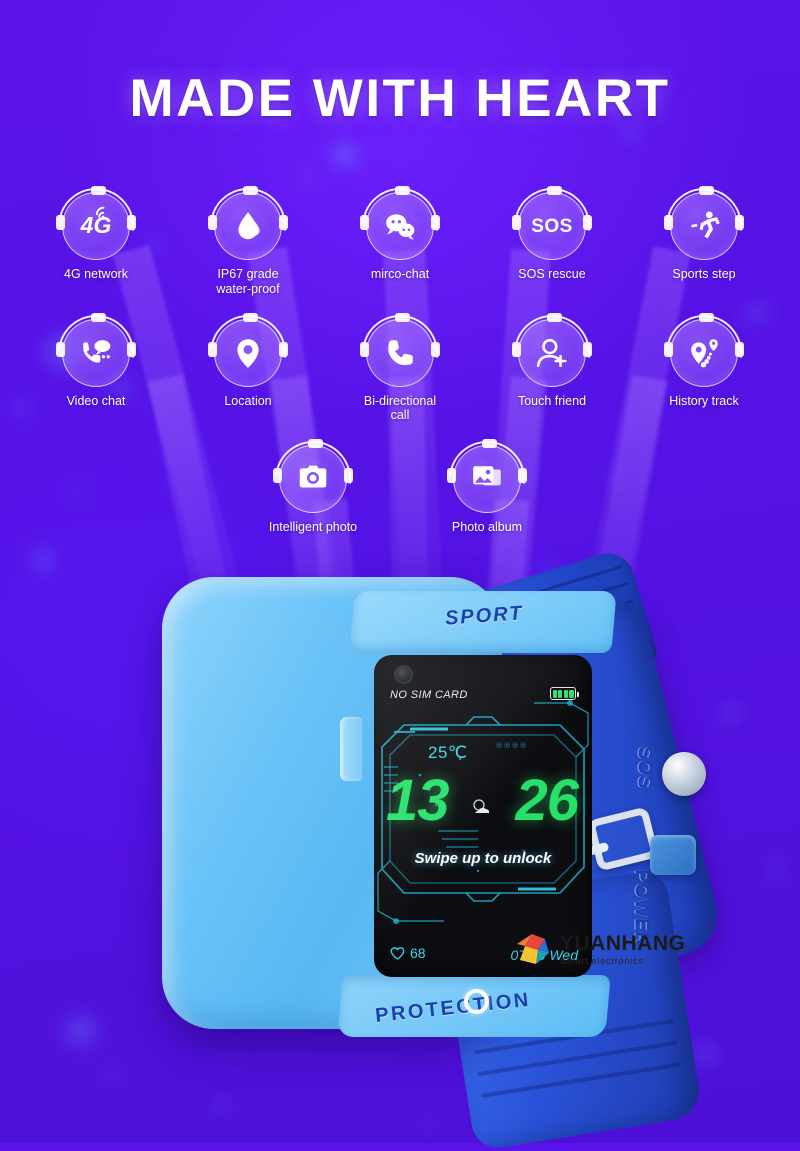 The width and height of the screenshot is (800, 1151). I want to click on running-person-icon, so click(704, 226).